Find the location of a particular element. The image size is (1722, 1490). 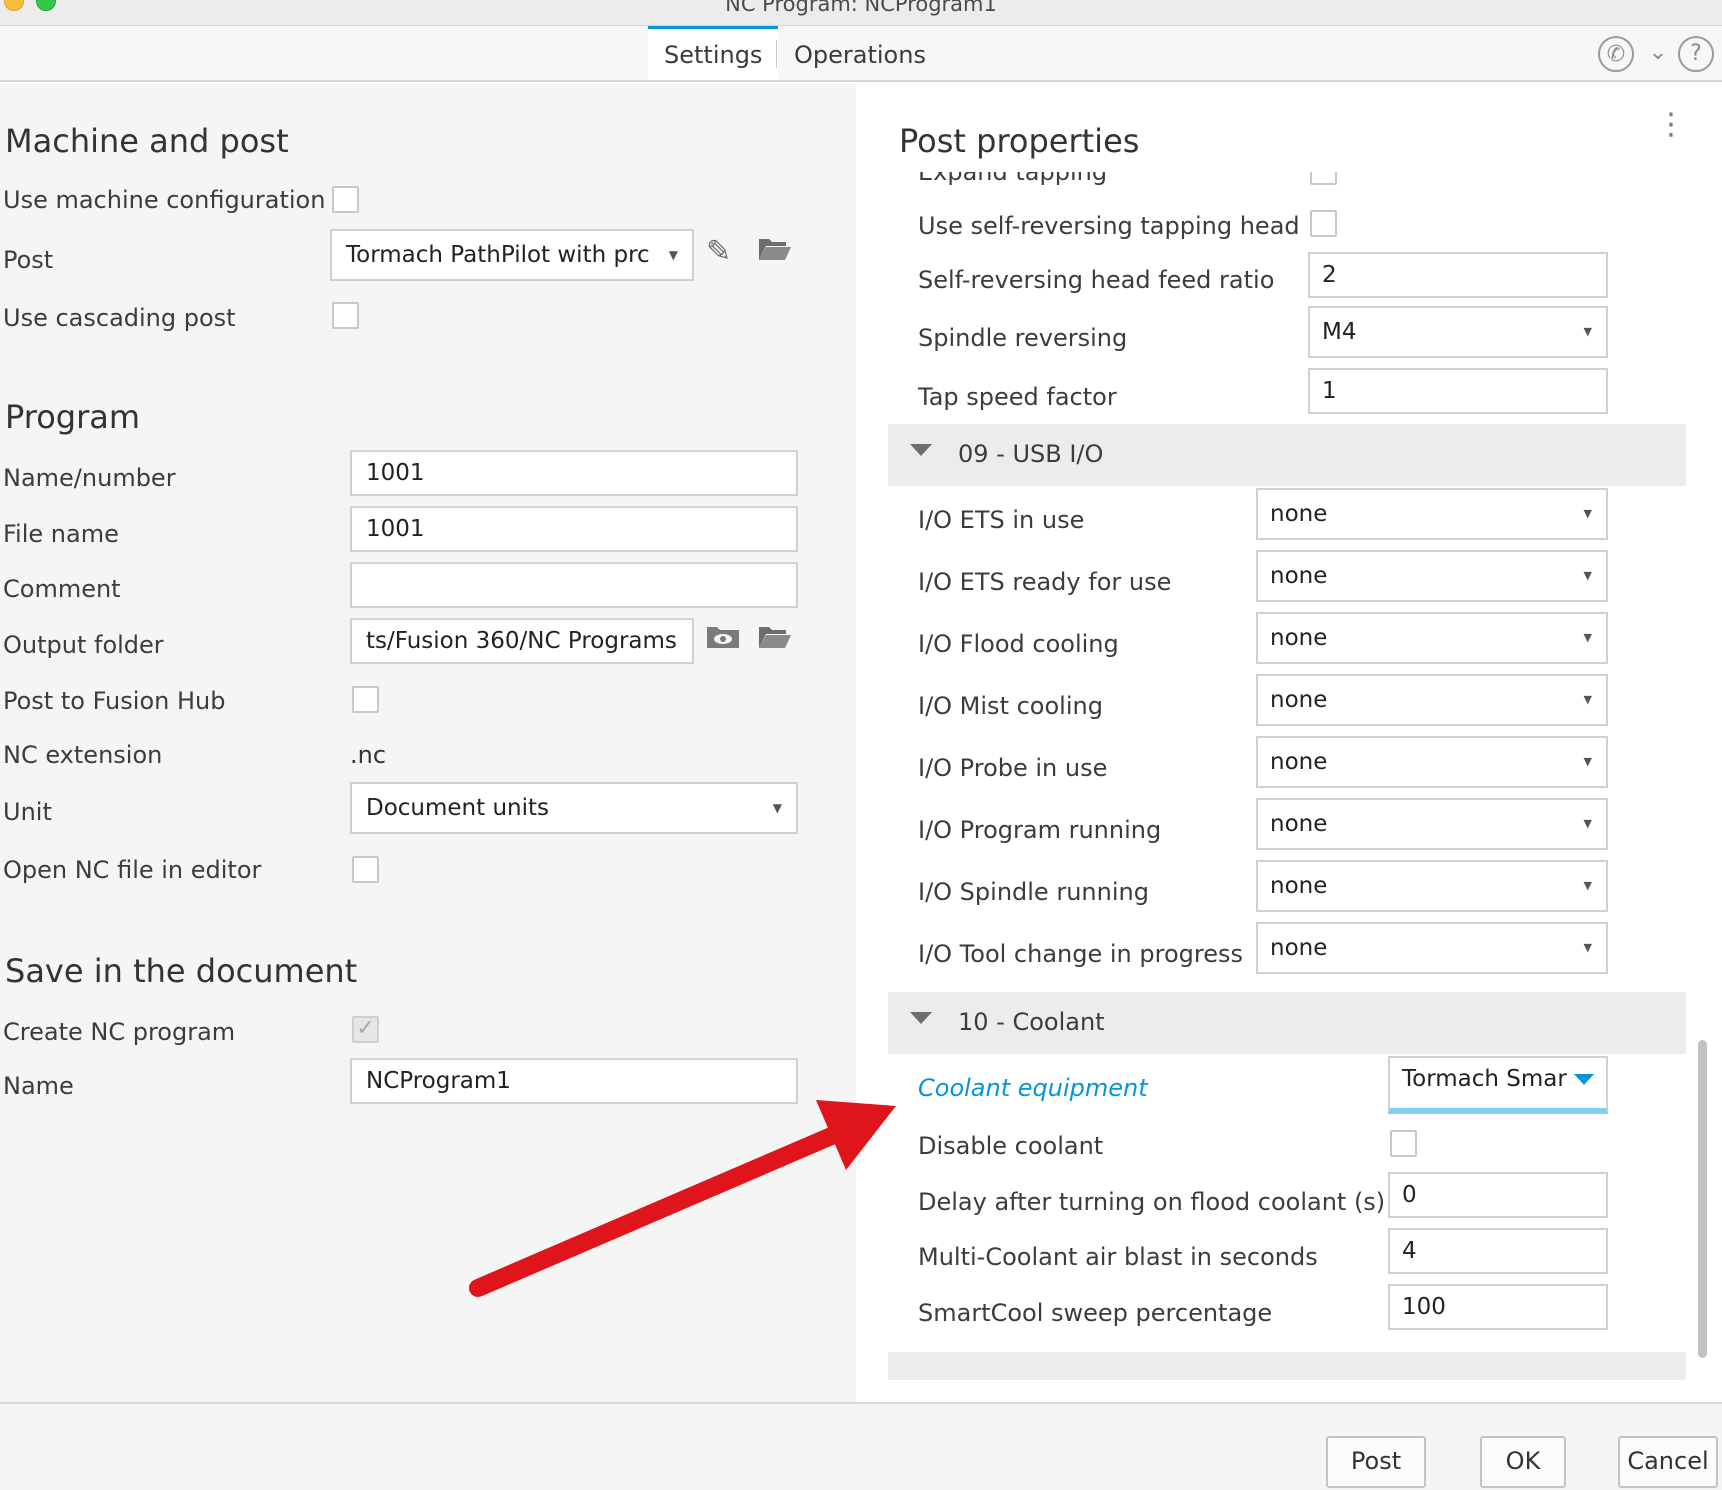

io-ets-in-use-select: none ▼ is located at coordinates (1432, 514).